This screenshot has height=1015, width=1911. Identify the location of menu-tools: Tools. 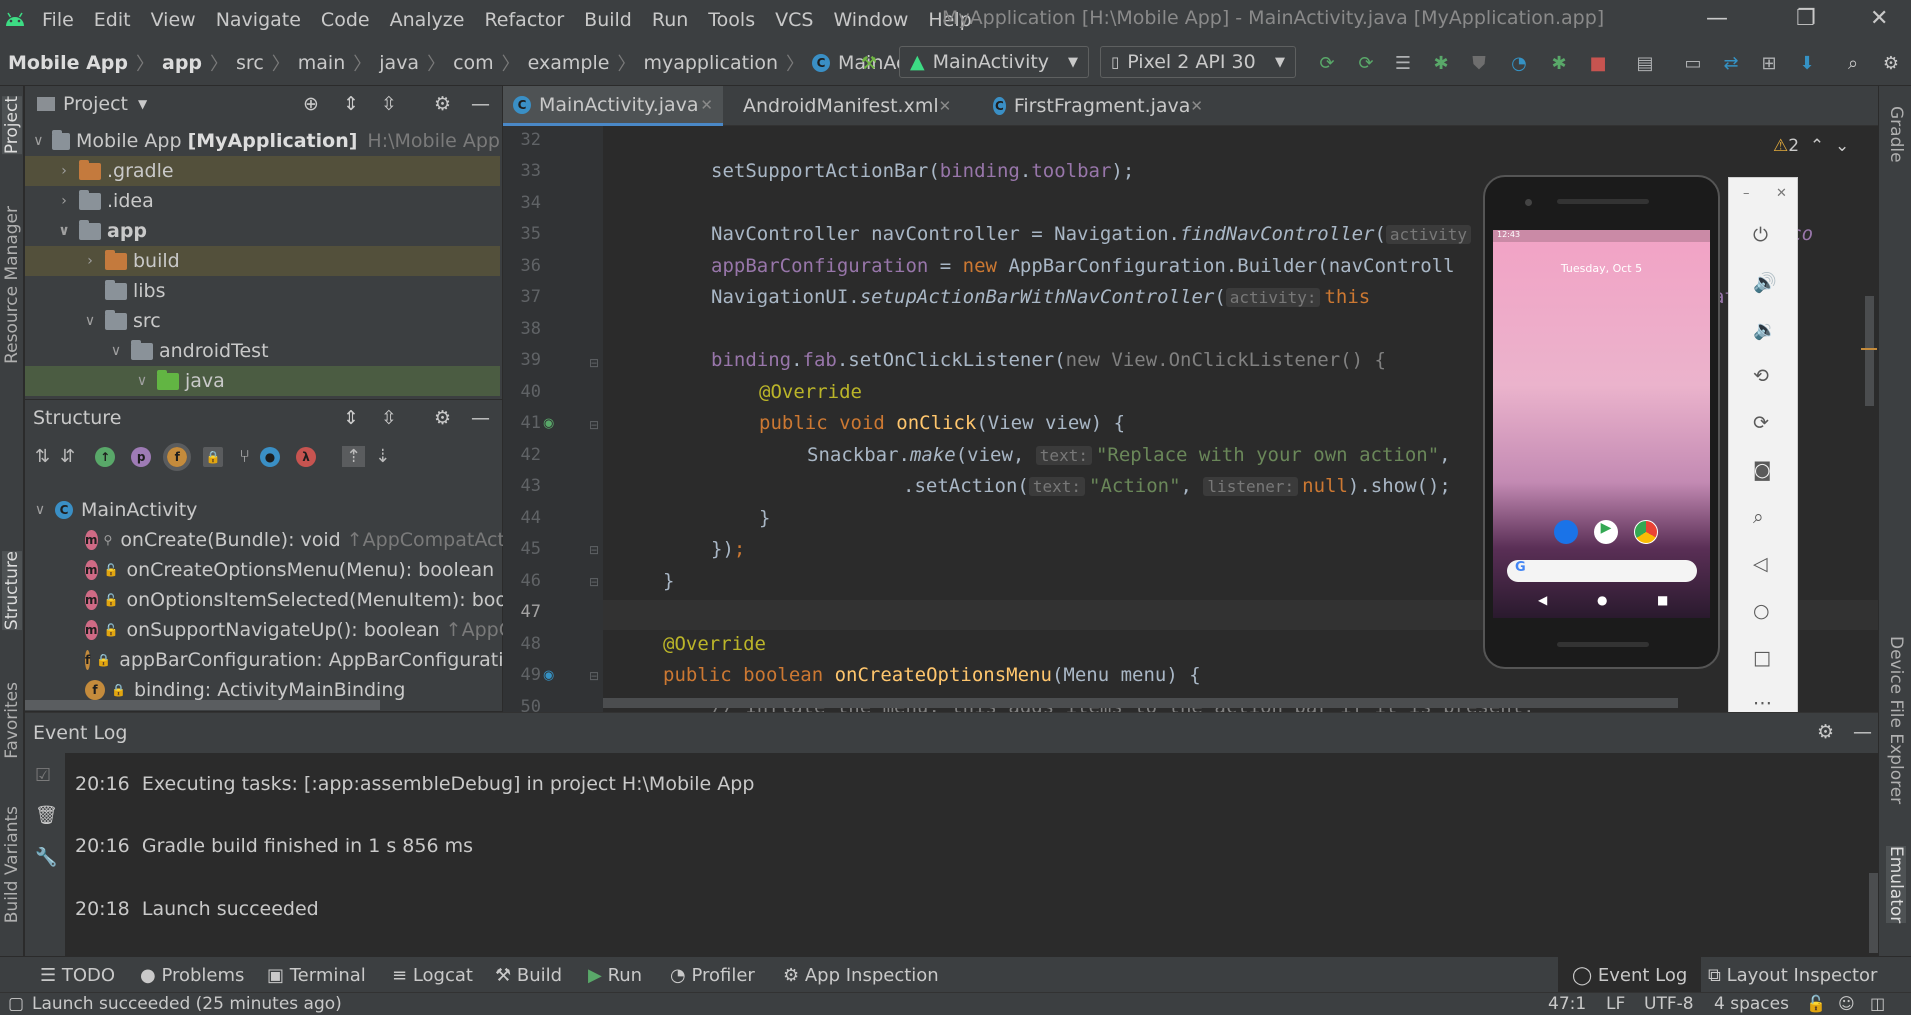
(731, 20).